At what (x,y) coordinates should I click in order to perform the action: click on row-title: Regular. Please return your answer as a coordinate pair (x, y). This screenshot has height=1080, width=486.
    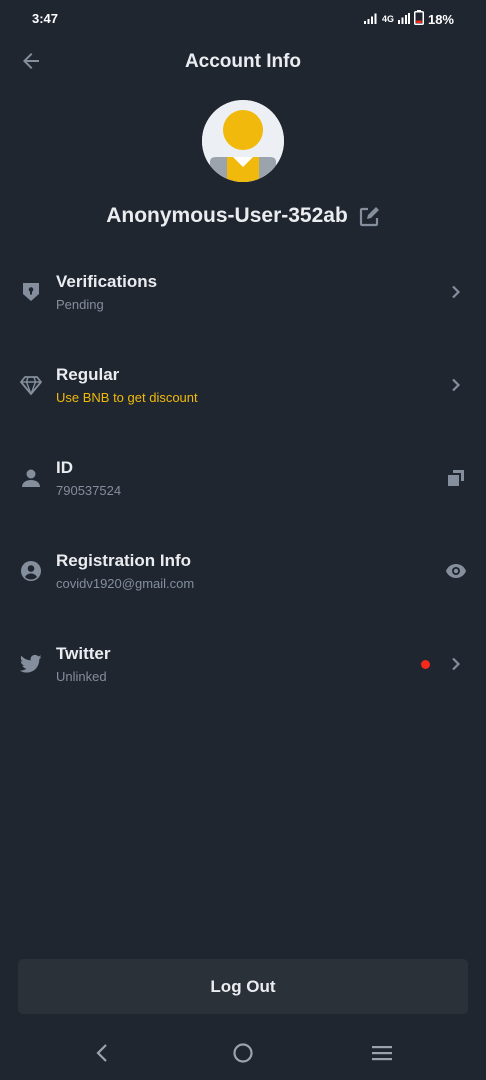
    Looking at the image, I should click on (88, 374).